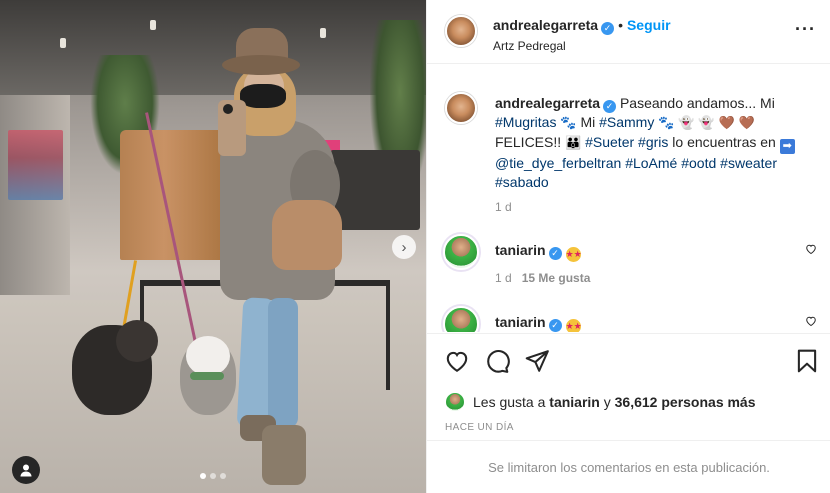 Image resolution: width=830 pixels, height=493 pixels. What do you see at coordinates (805, 29) in the screenshot?
I see `more-options-icon: ···` at bounding box center [805, 29].